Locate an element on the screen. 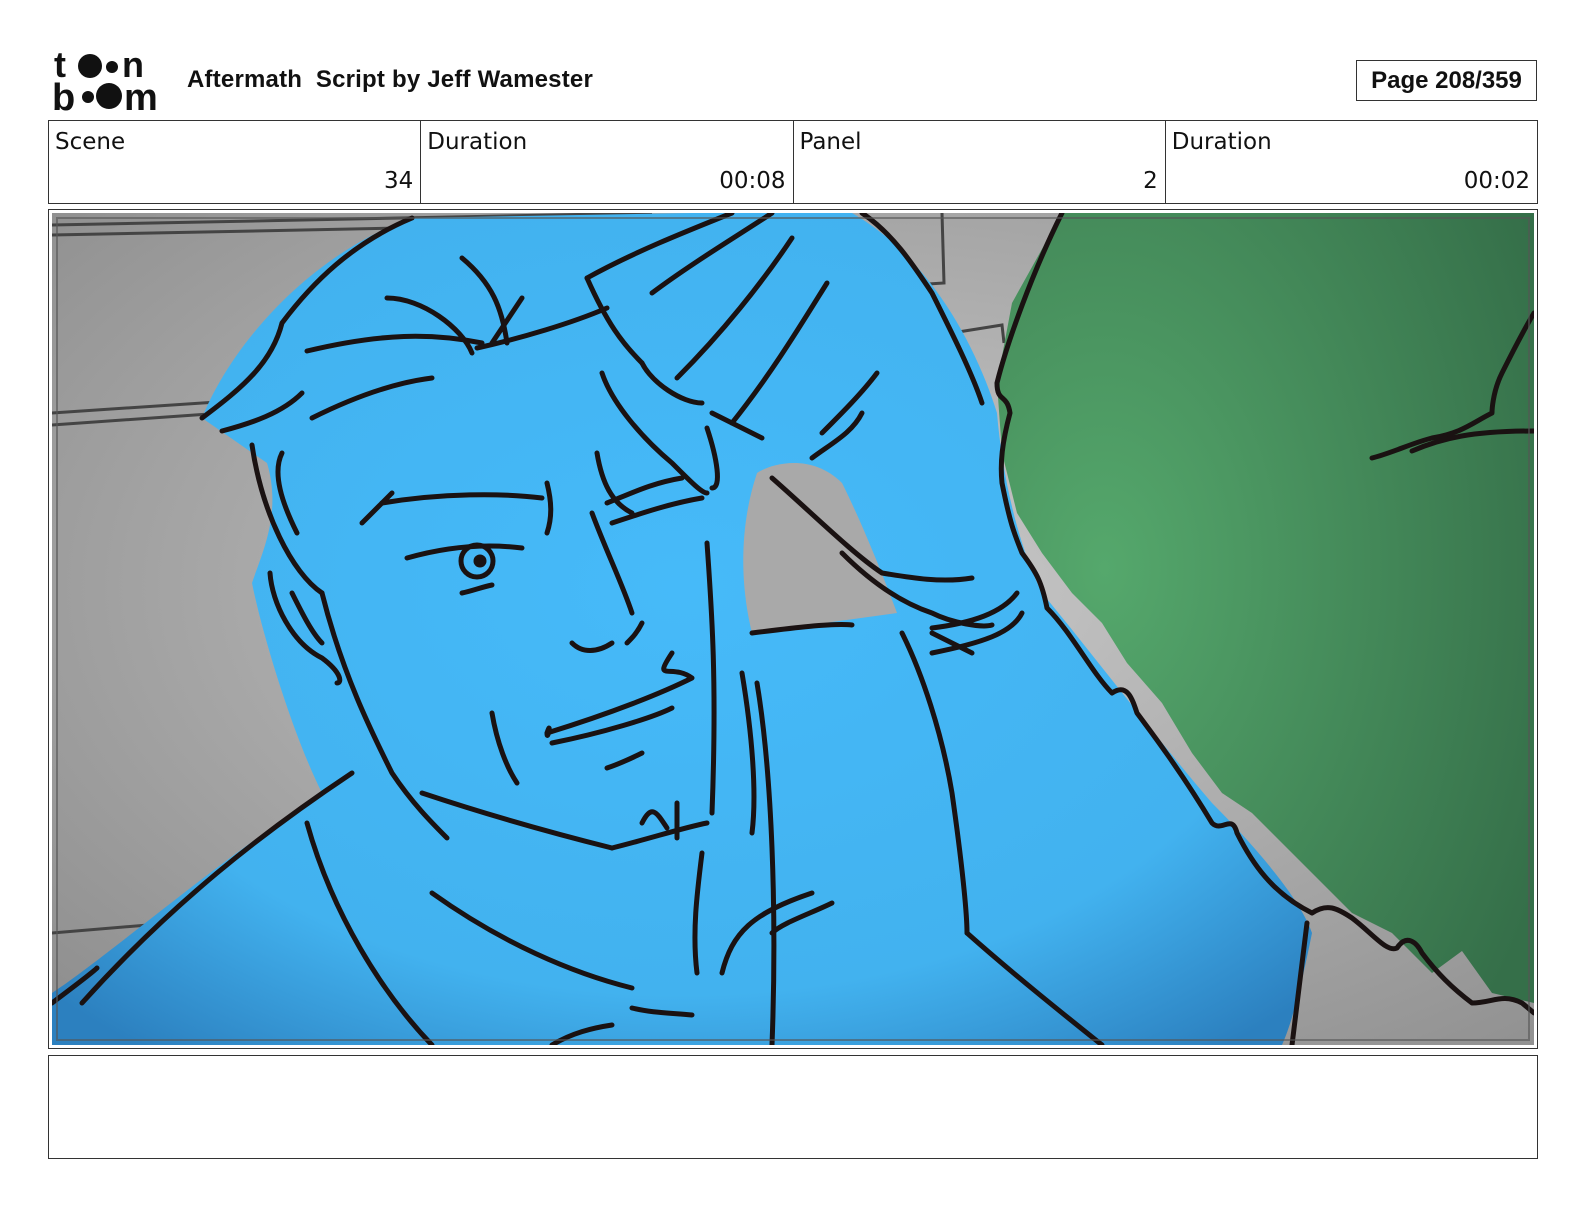 The height and width of the screenshot is (1224, 1584). scene-duration-cell: Duration 00:08 is located at coordinates (607, 162).